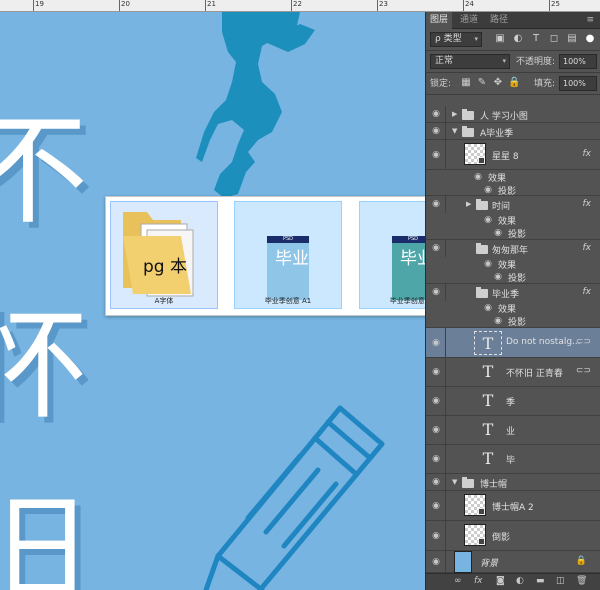 The image size is (600, 590). Describe the element at coordinates (581, 581) in the screenshot. I see `delete-icon: 🗑` at that location.